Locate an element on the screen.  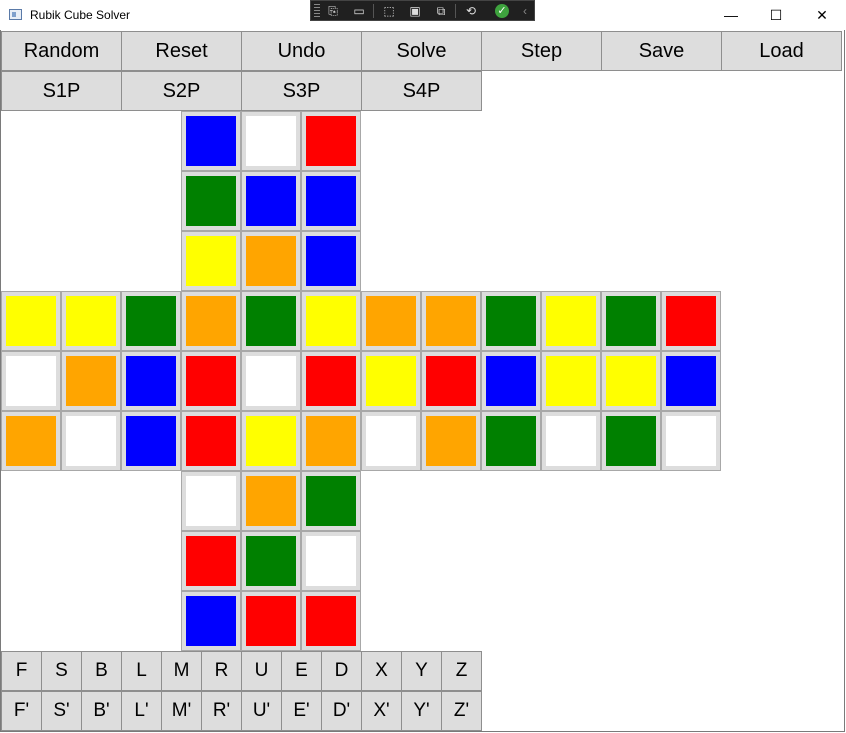
move-d-prime-button: D' is located at coordinates (341, 711).